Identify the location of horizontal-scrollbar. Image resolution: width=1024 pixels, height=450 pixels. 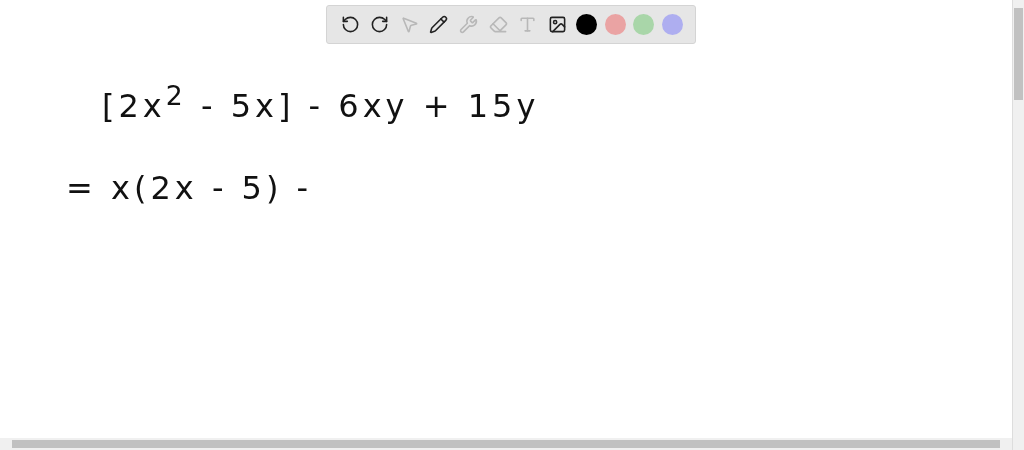
(506, 444).